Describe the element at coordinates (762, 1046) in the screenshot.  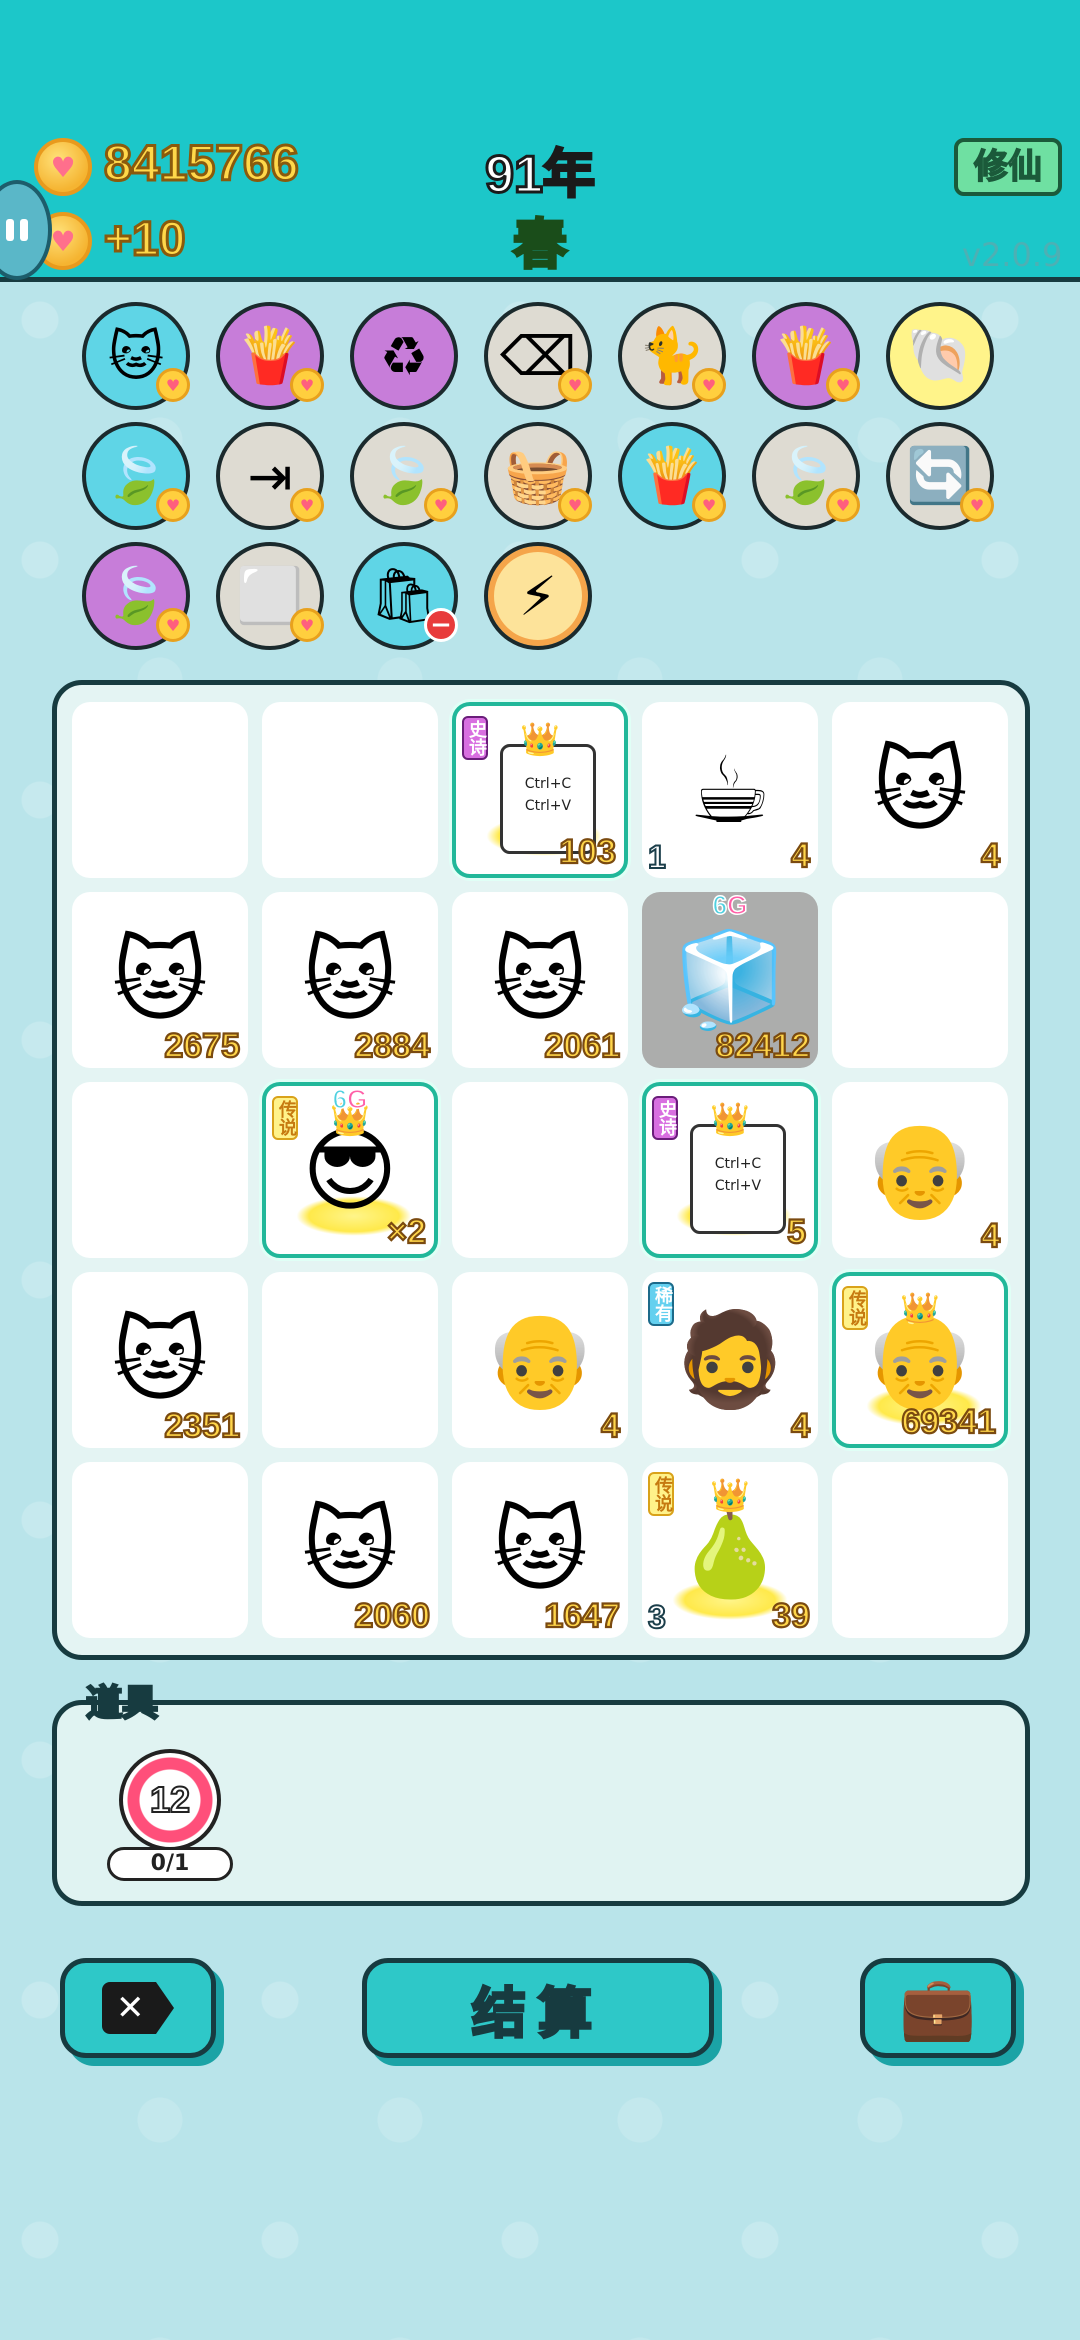
I see `cell-value: 82412` at that location.